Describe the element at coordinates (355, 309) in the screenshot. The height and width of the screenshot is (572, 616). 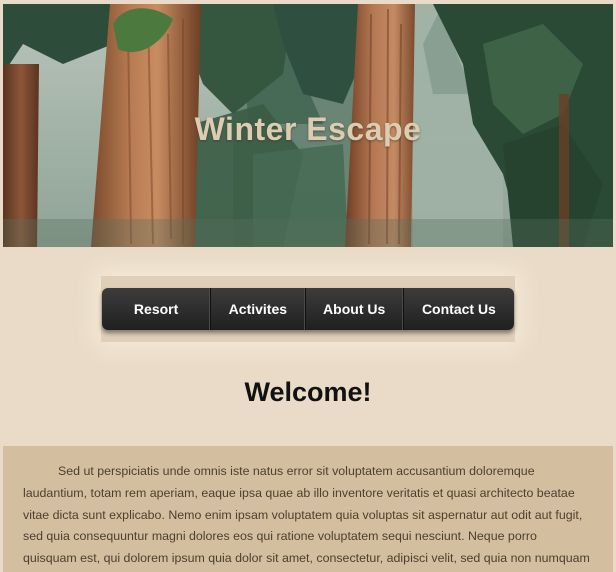
I see `nav-item-about-us: About Us` at that location.